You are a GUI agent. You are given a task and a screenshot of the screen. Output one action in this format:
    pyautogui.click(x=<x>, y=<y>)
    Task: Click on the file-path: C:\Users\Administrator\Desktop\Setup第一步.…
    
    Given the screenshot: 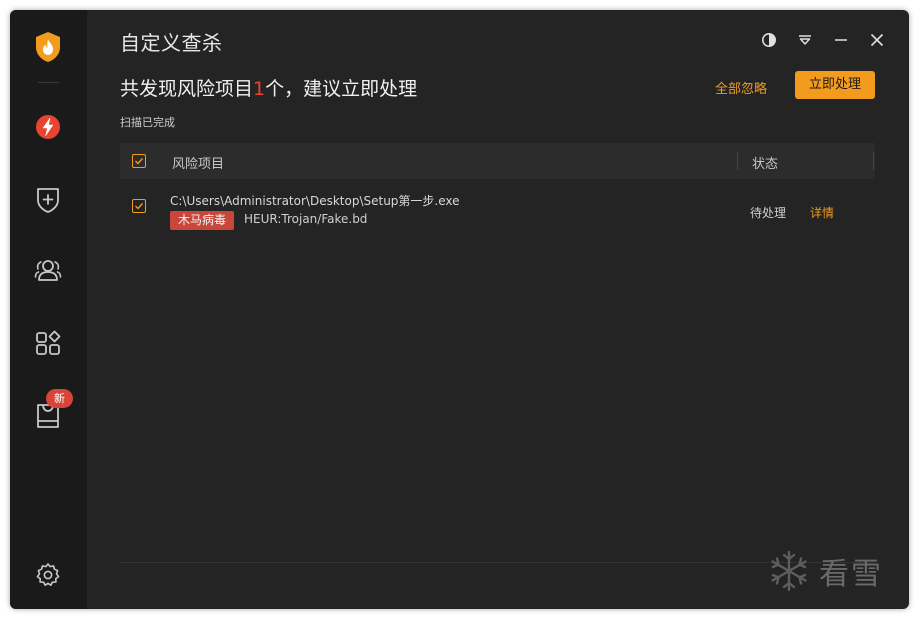 What is the action you would take?
    pyautogui.click(x=315, y=201)
    